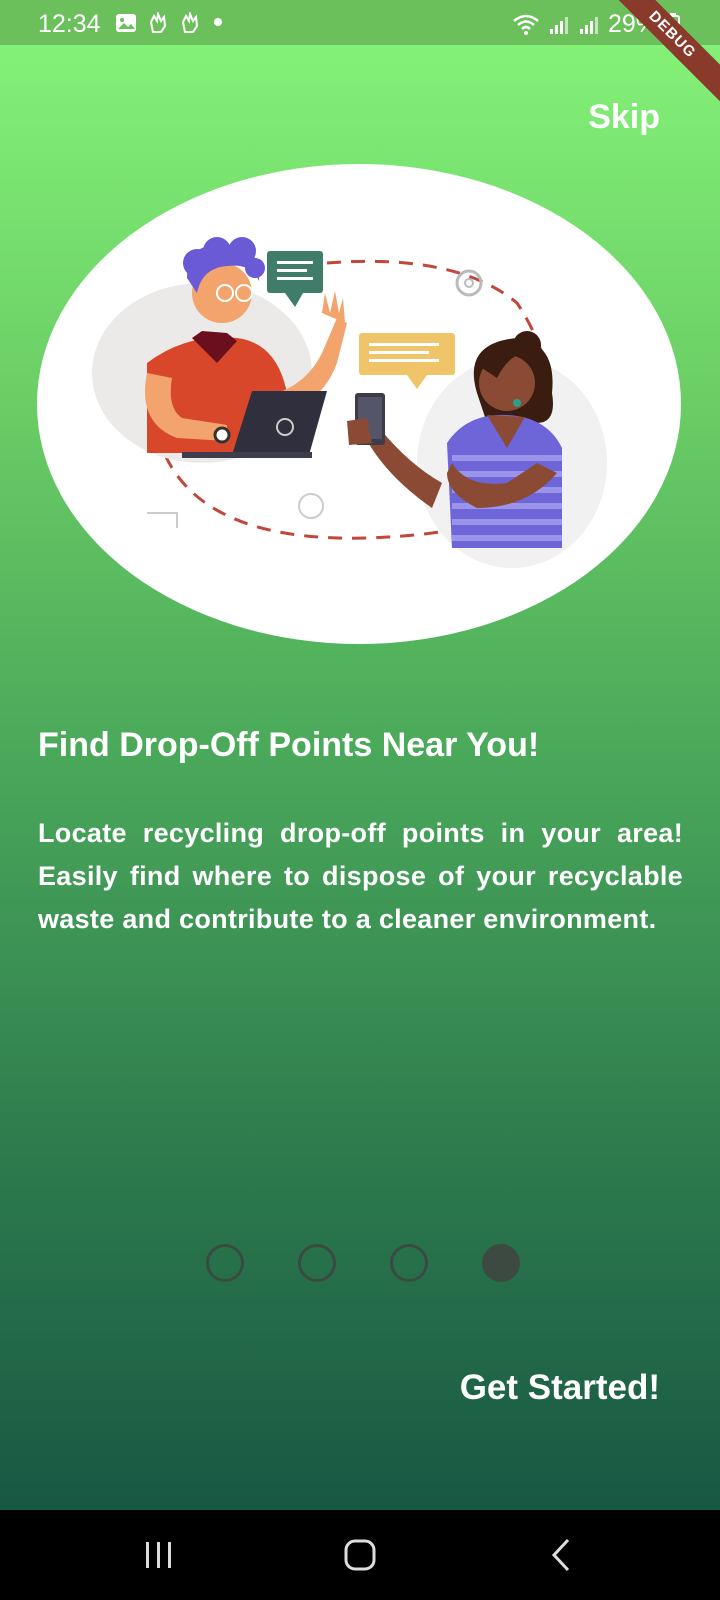 This screenshot has height=1600, width=720. I want to click on recents-icon, so click(158, 1555).